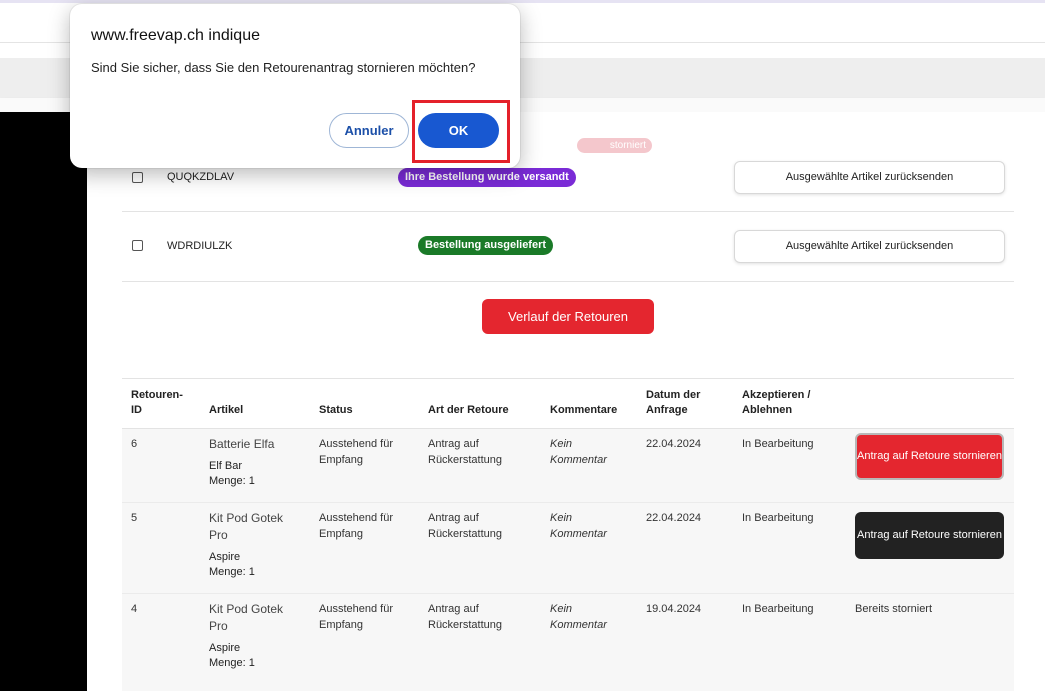  I want to click on col-comments: Kommentare, so click(584, 410).